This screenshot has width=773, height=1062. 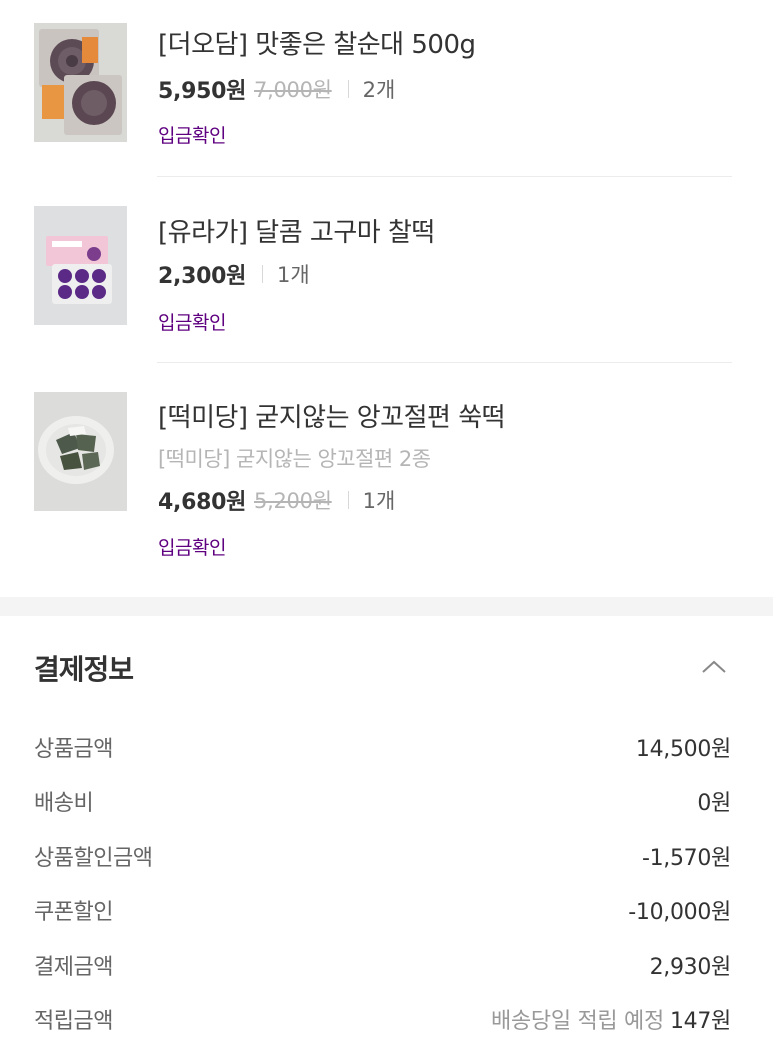 I want to click on payment-label: 배송비, so click(x=64, y=803).